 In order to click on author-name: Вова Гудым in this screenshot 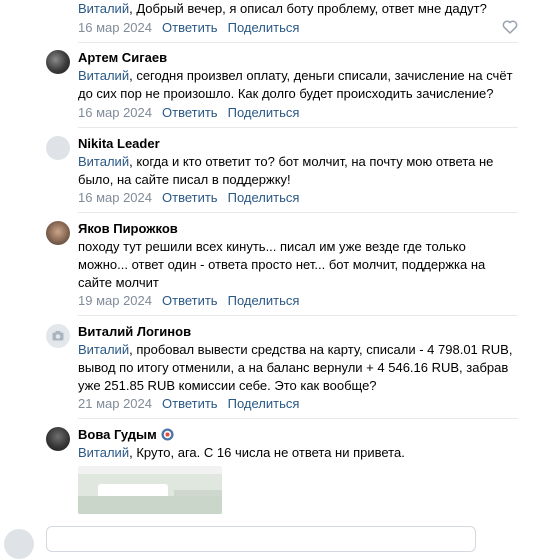, I will do `click(117, 434)`.